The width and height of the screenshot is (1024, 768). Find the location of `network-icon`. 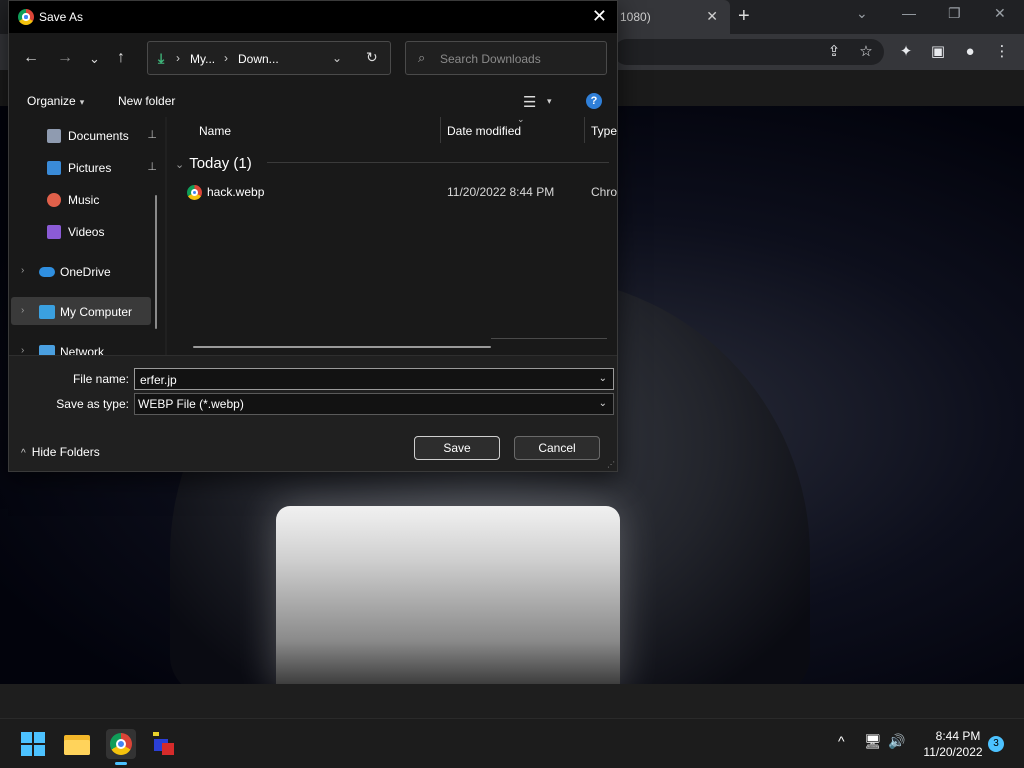

network-icon is located at coordinates (47, 350).